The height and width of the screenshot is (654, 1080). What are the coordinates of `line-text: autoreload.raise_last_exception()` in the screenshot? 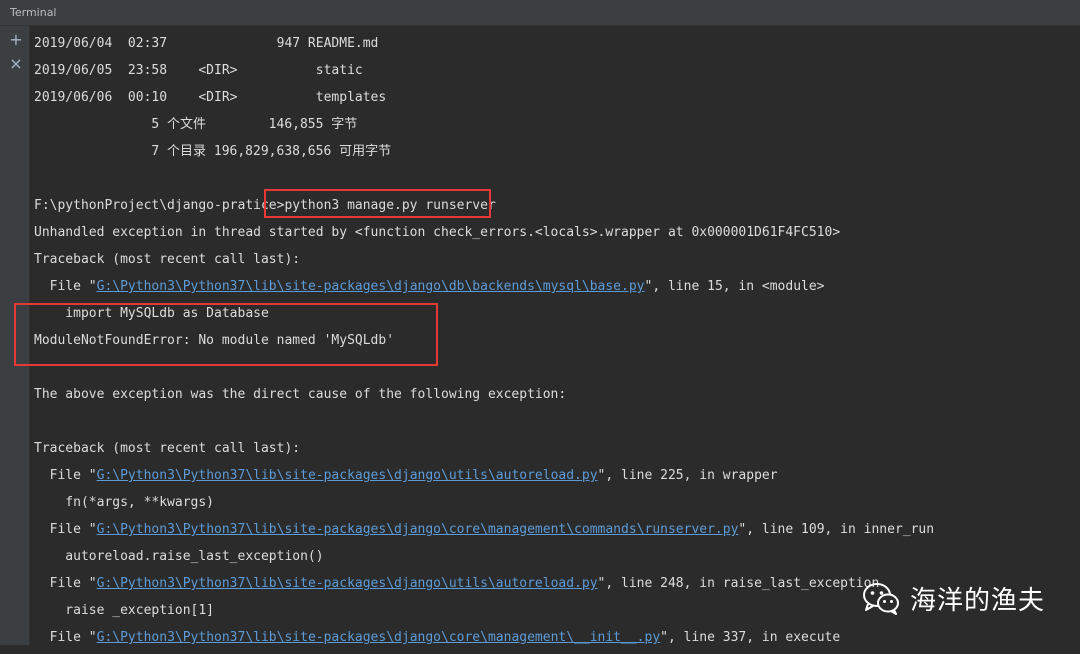 It's located at (179, 556).